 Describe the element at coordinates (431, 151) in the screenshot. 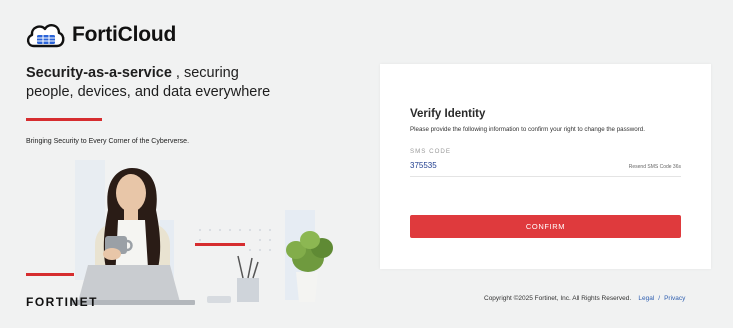

I see `sms-code-label: SMS CODE` at that location.